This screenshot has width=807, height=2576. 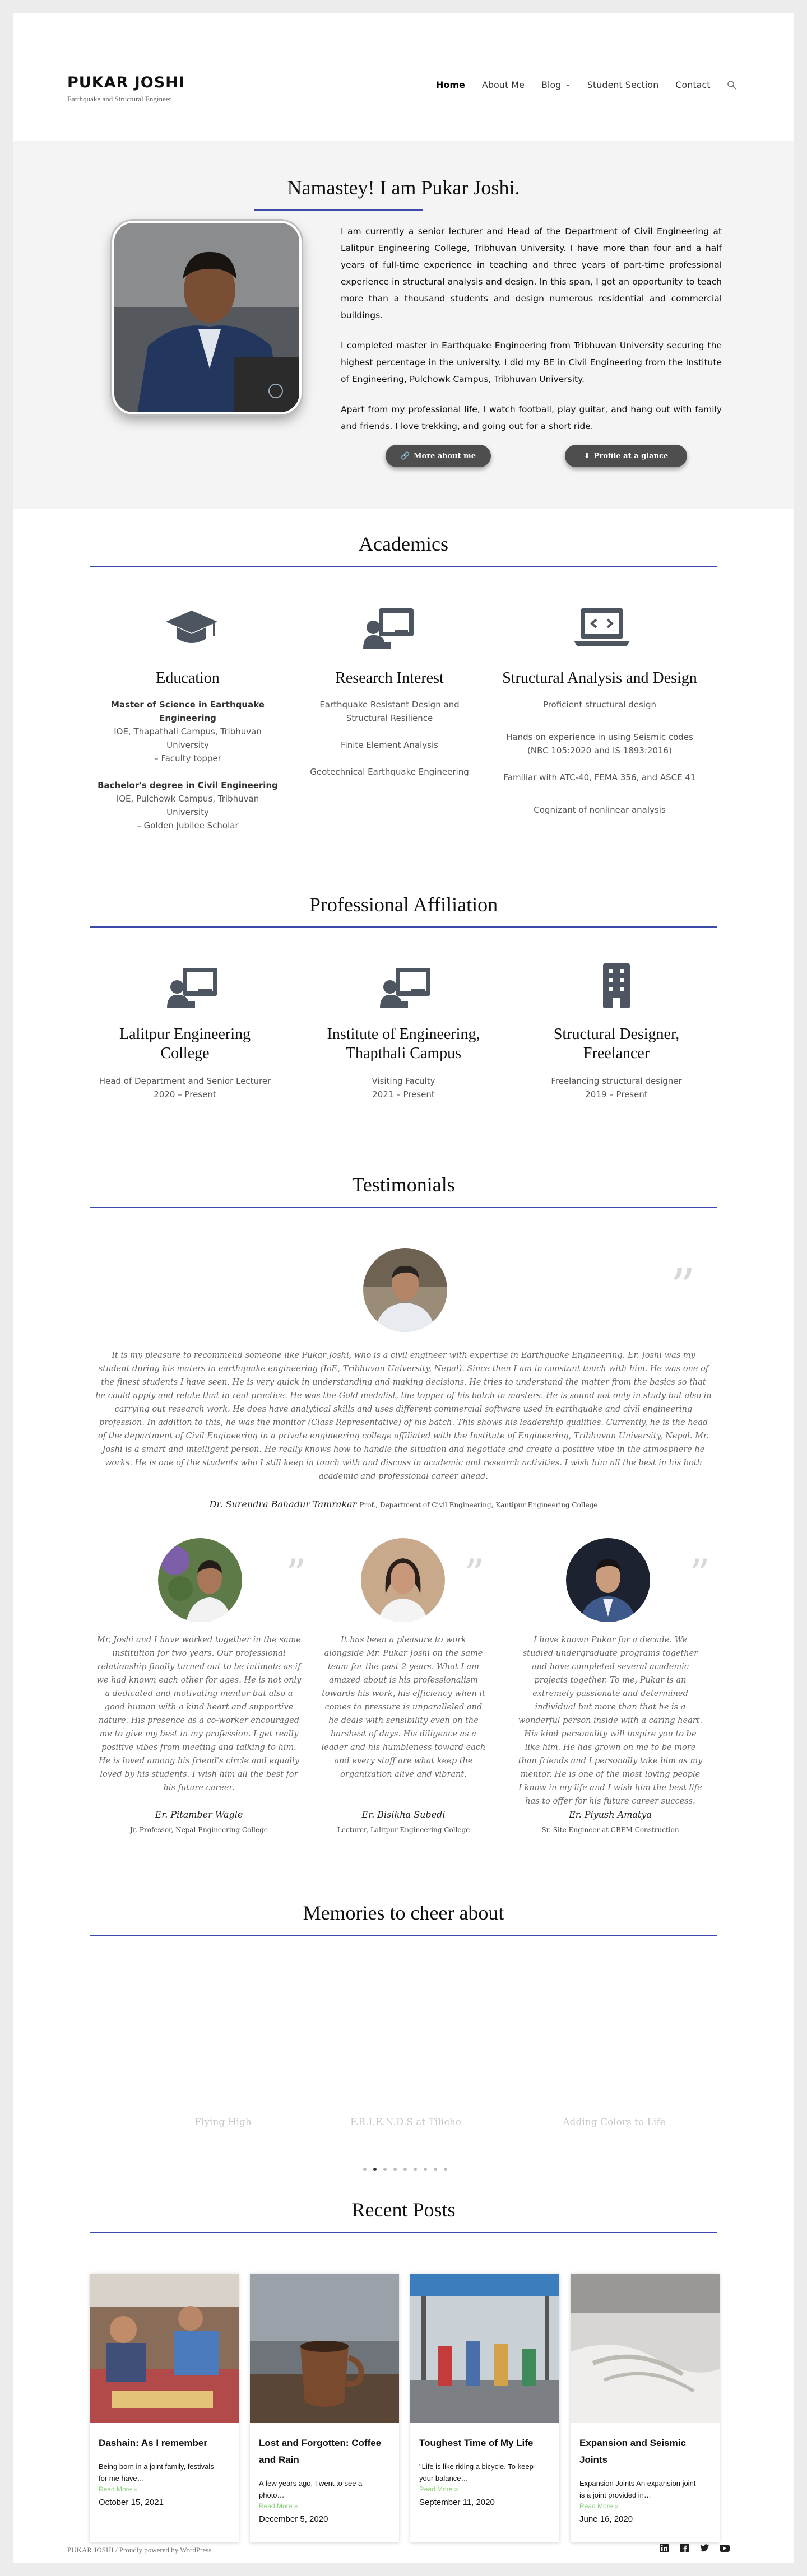 I want to click on post-excerpt-line: "Life is like riding a bicycle. To keep, so click(x=476, y=2466).